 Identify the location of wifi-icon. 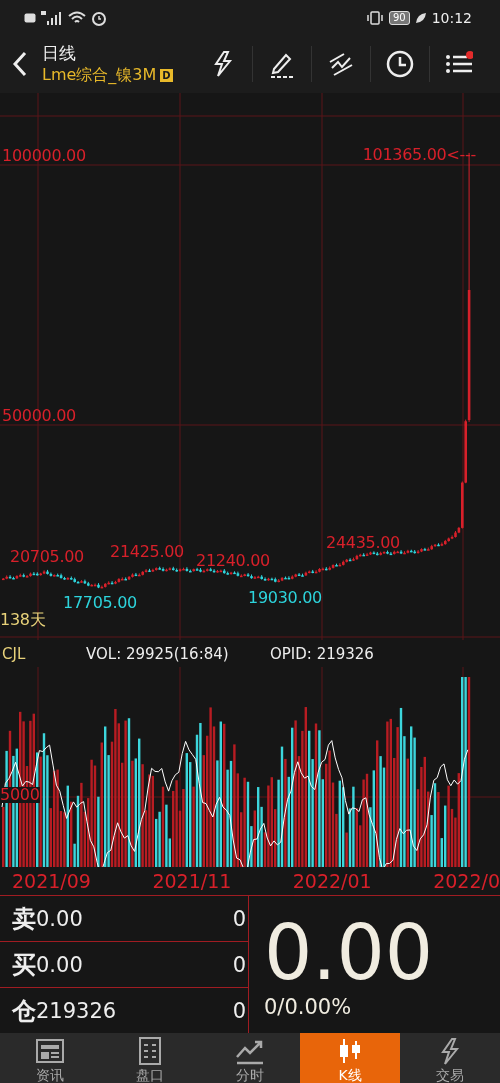
(77, 17).